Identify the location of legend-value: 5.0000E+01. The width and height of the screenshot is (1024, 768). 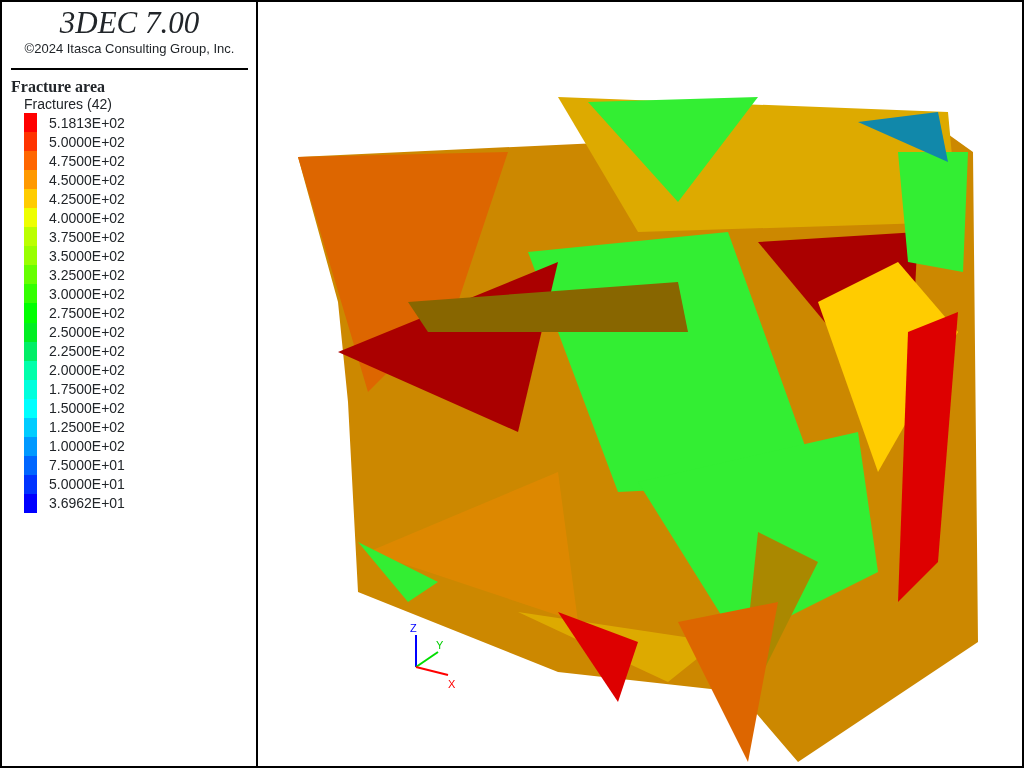
(87, 484).